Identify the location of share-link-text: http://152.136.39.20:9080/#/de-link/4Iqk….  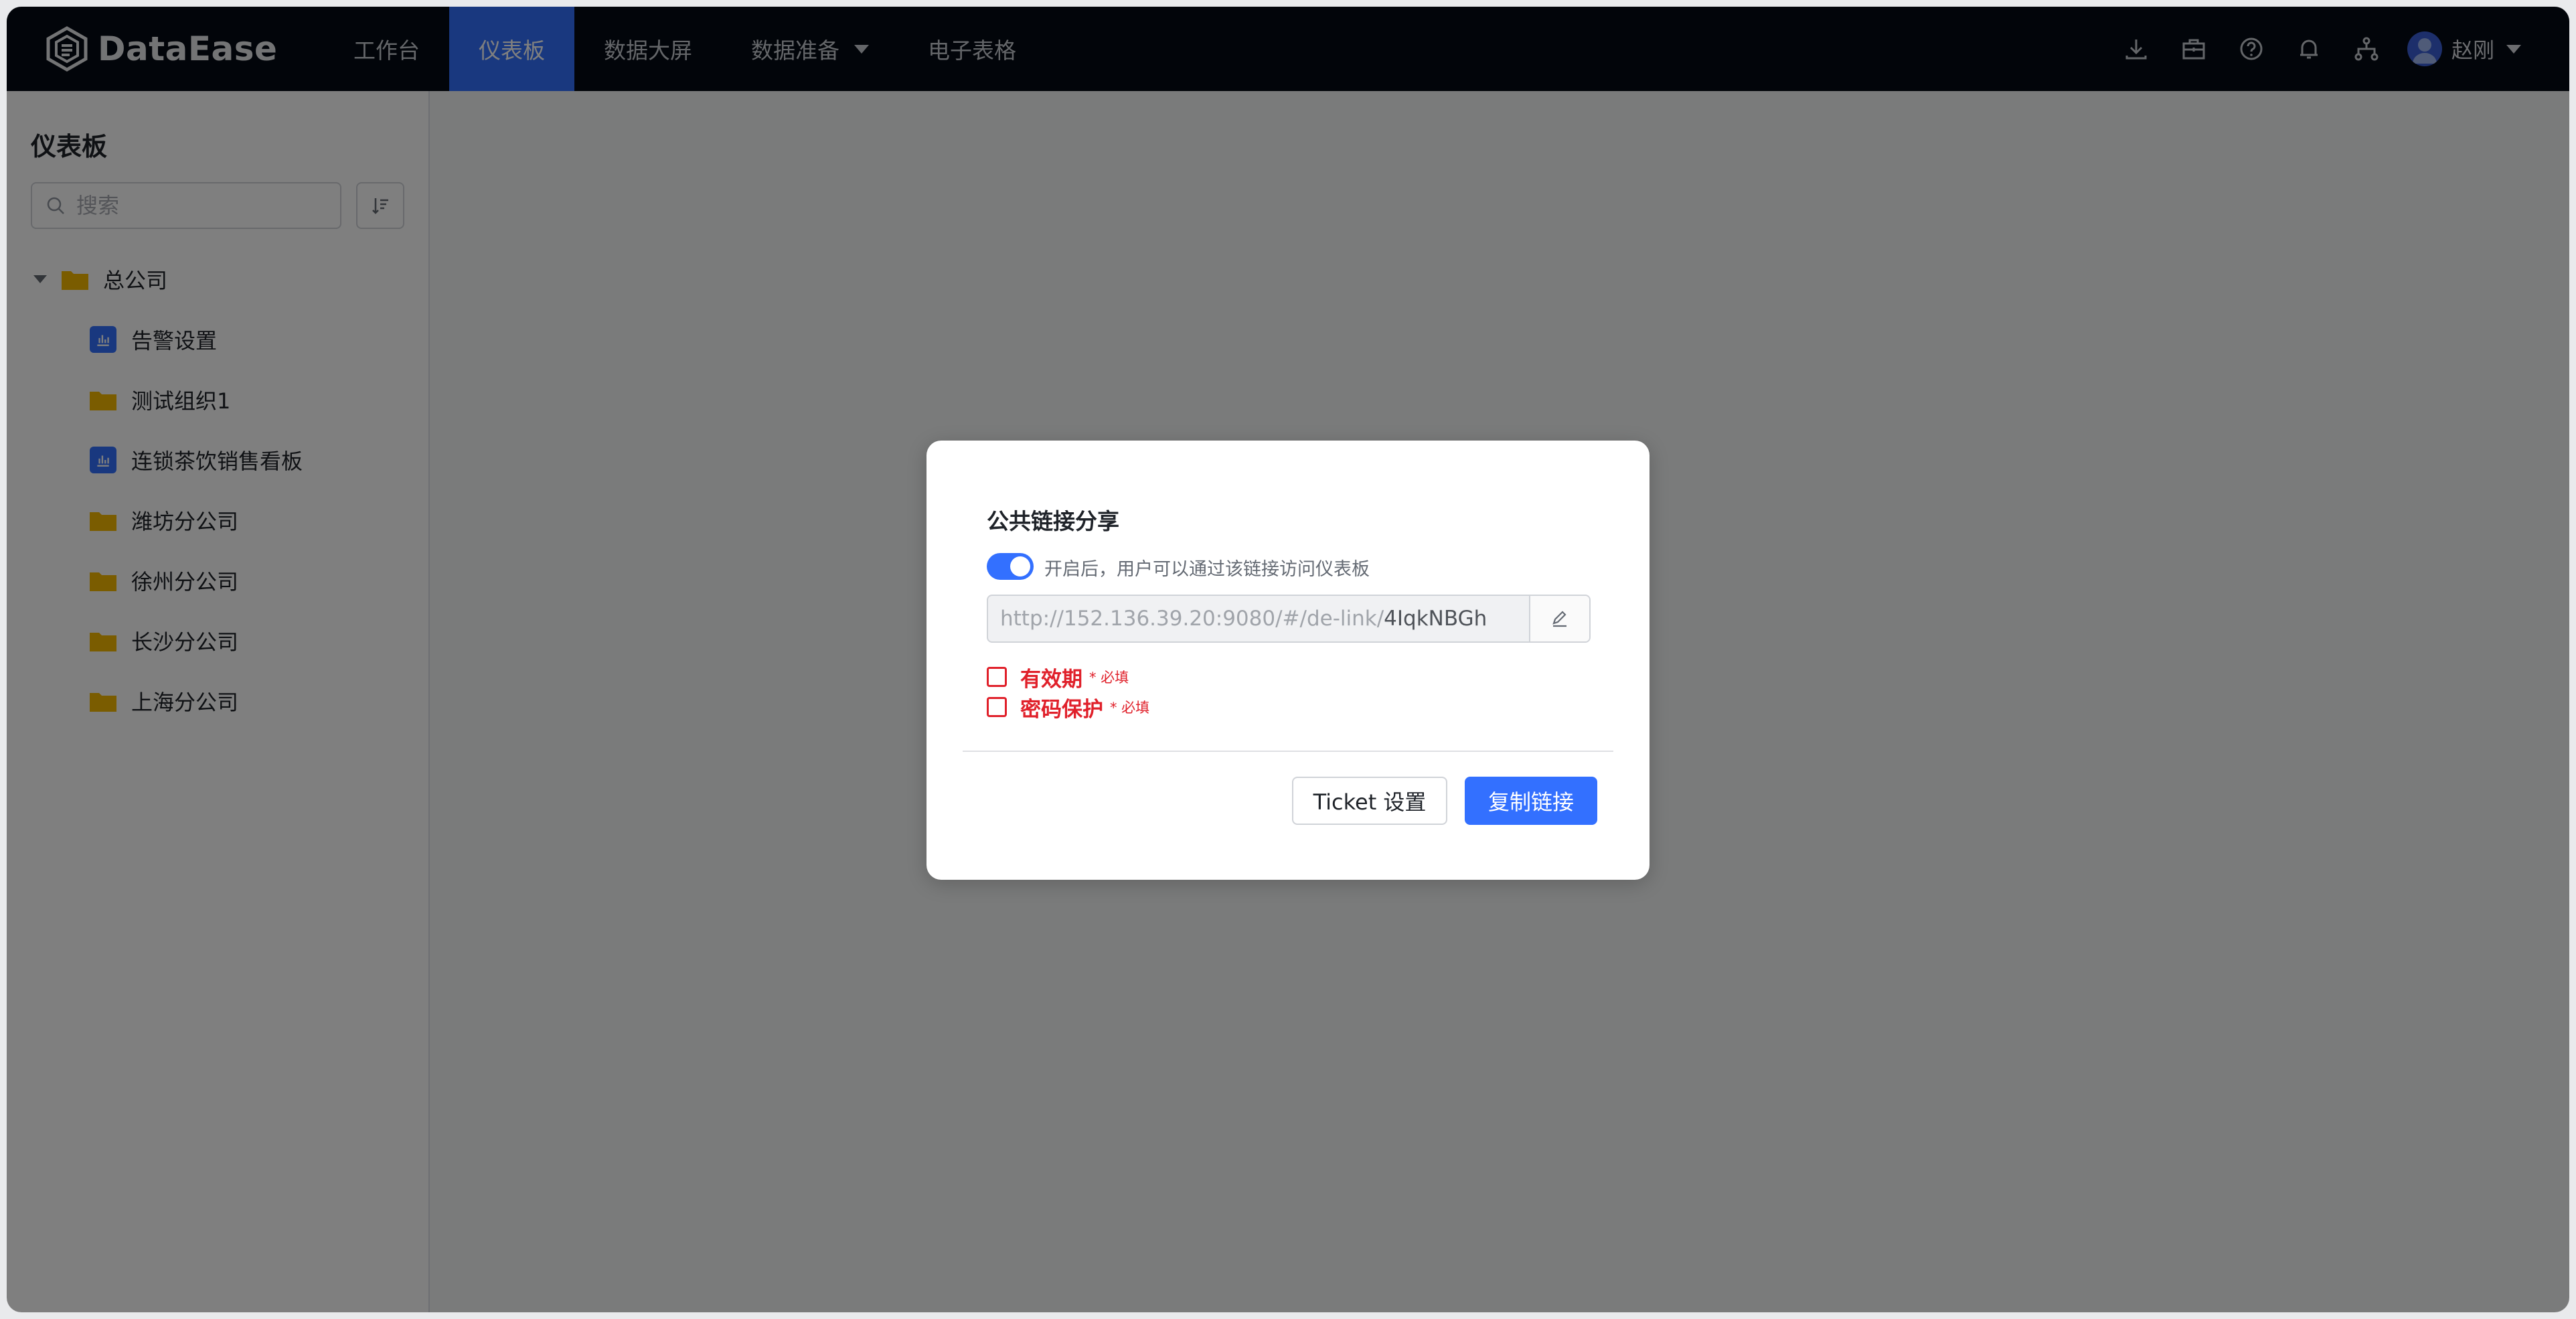
(1258, 619).